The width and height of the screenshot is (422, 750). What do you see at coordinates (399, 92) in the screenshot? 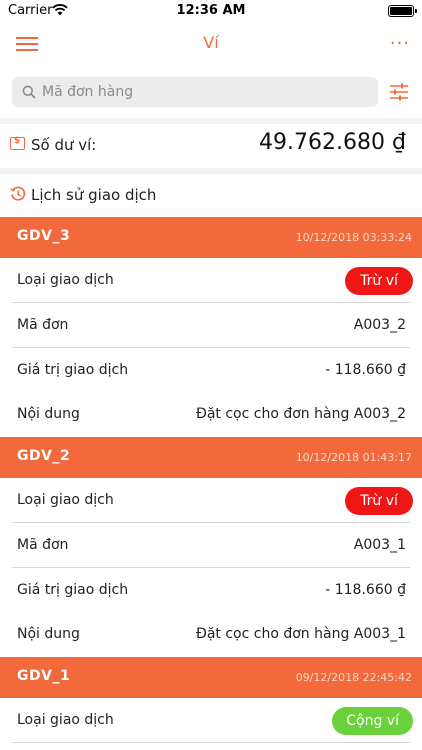
I see `filter-sliders-icon` at bounding box center [399, 92].